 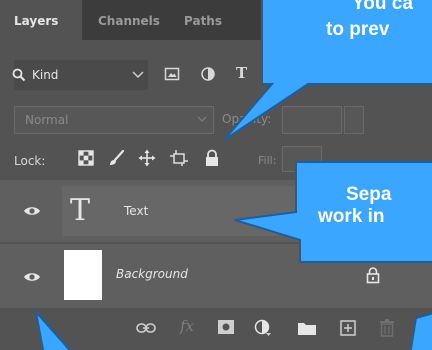 I want to click on tab-layers: Layers, so click(x=36, y=21).